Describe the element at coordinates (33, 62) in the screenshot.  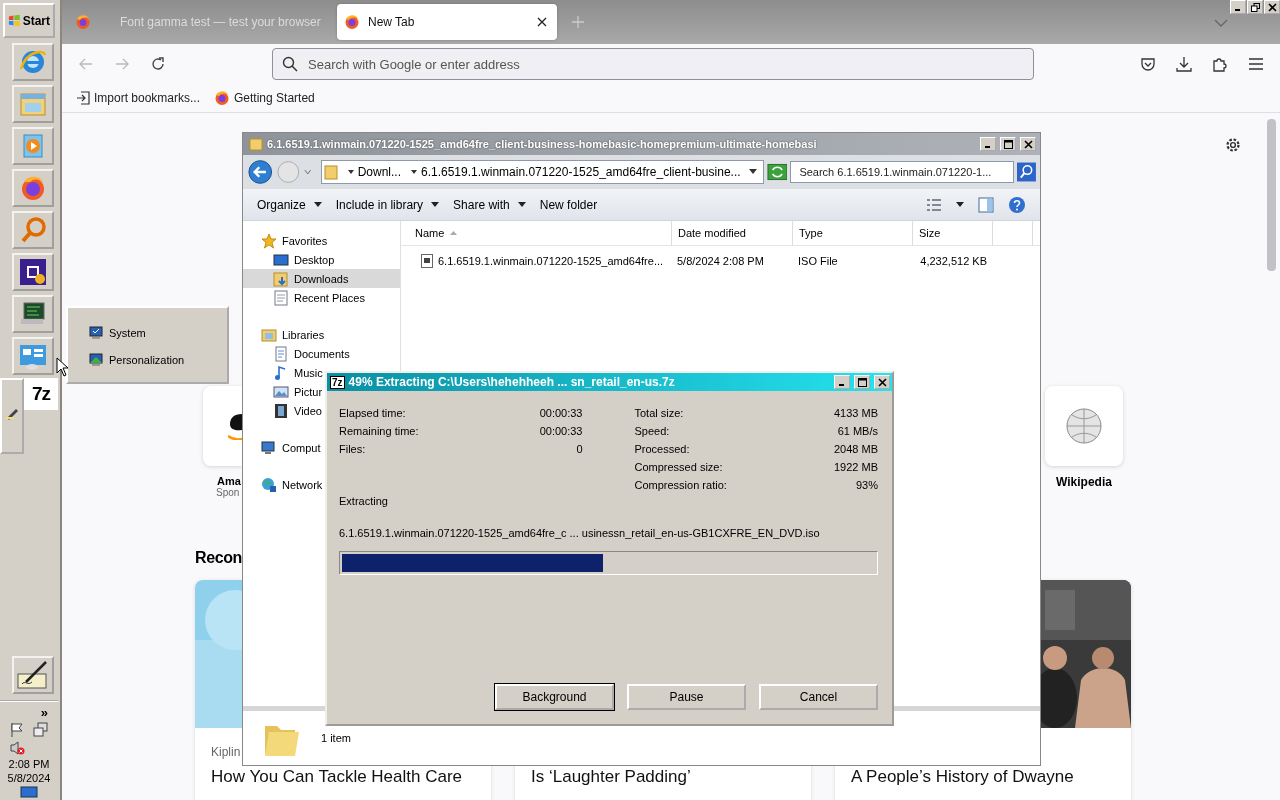
I see `globe-e-icon` at that location.